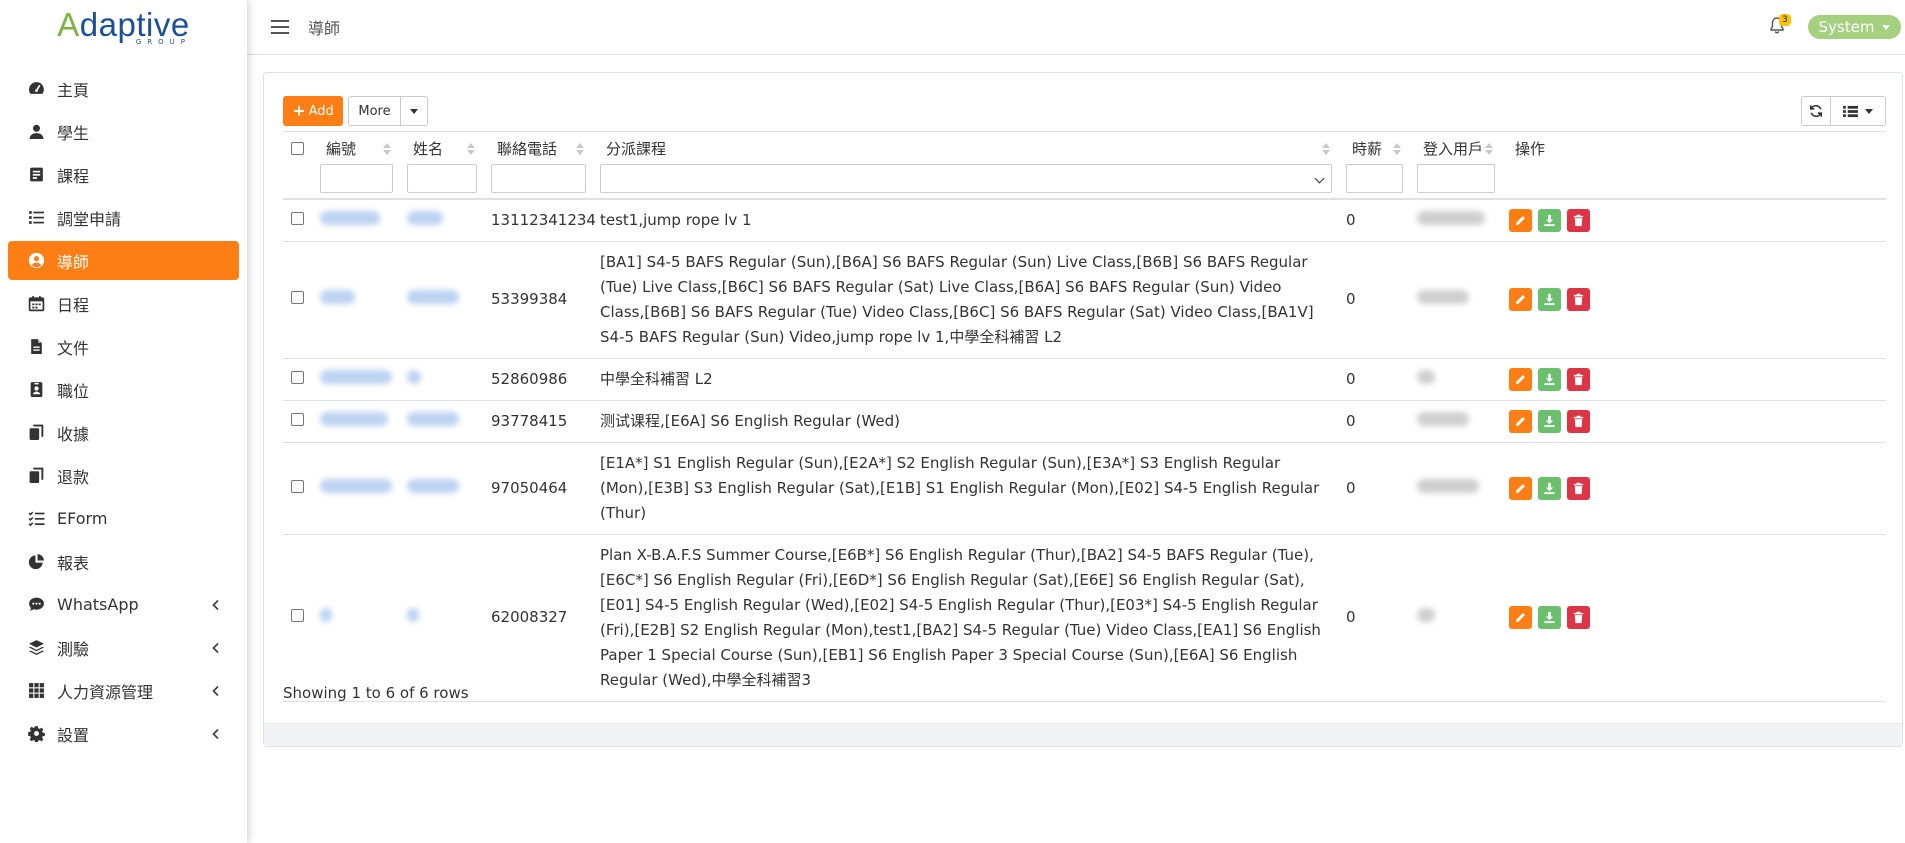  What do you see at coordinates (123, 561) in the screenshot?
I see `sidebar-item-11: 報表` at bounding box center [123, 561].